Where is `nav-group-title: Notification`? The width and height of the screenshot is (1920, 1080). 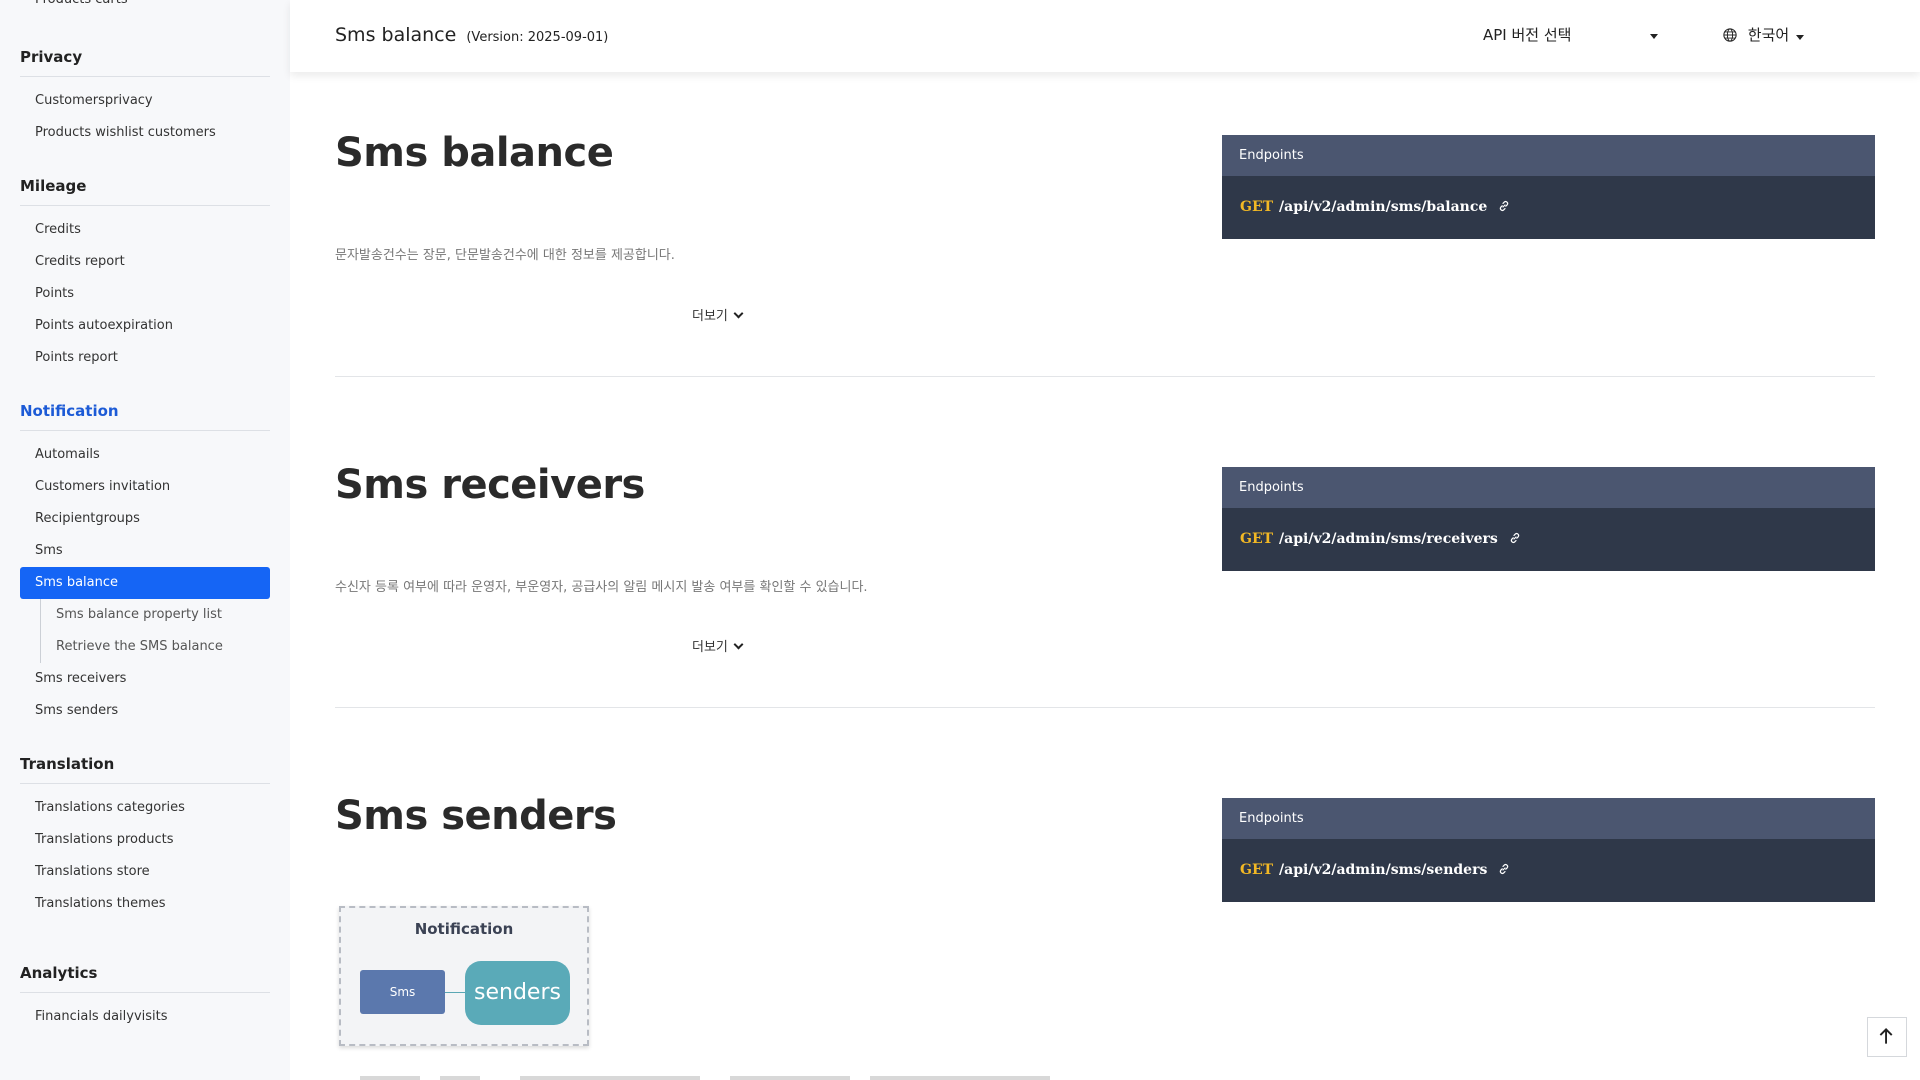 nav-group-title: Notification is located at coordinates (145, 416).